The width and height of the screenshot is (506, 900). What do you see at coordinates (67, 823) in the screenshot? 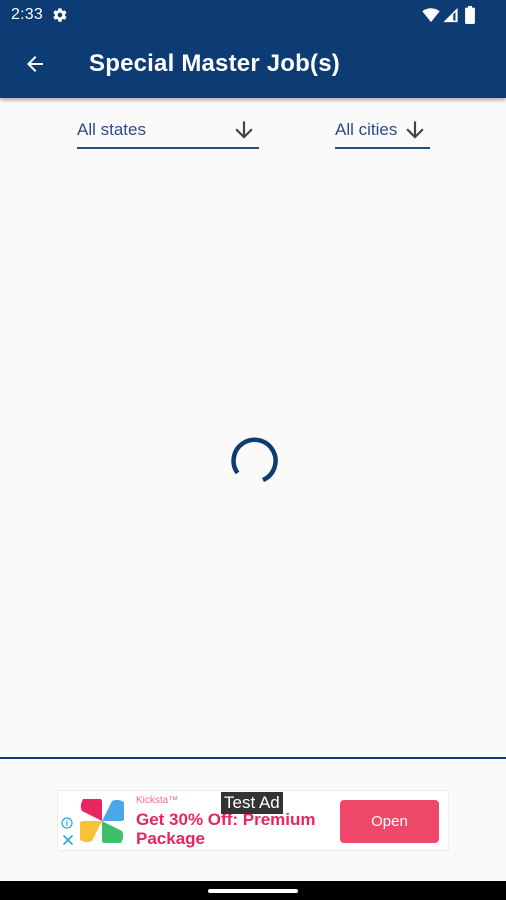
I see `ad-info-icon` at bounding box center [67, 823].